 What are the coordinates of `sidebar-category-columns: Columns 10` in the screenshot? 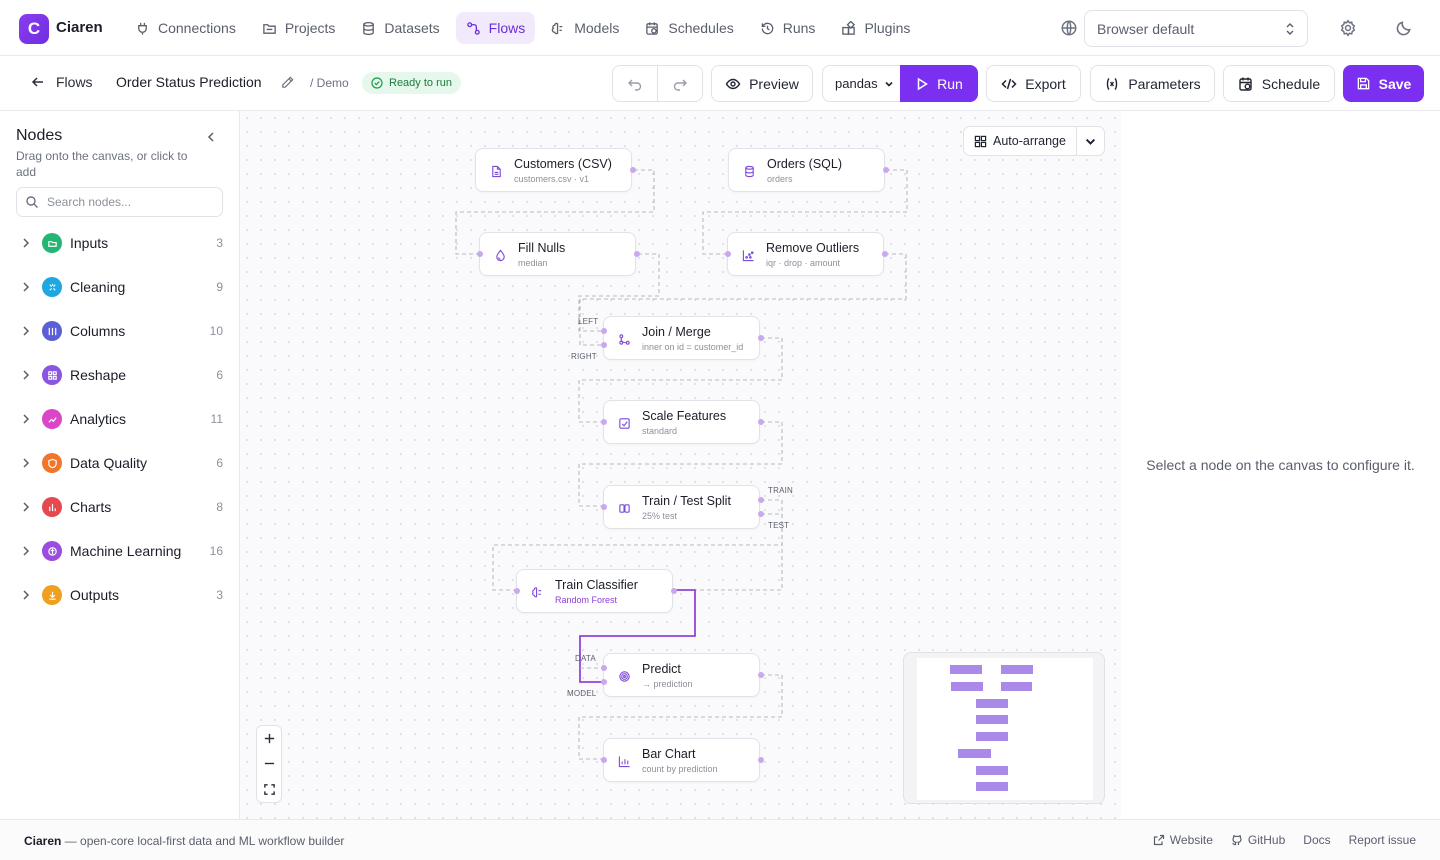 It's located at (119, 331).